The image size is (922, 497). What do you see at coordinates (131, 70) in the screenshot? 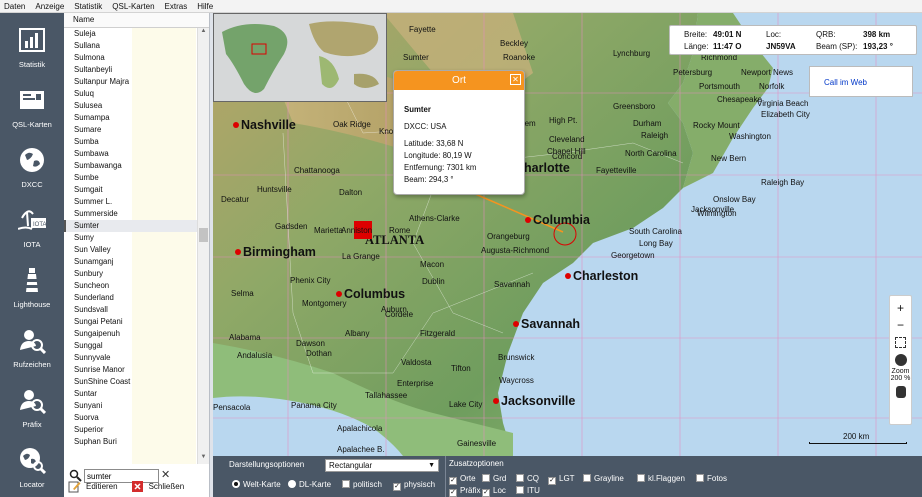
I see `list-item: Sultanbeyli` at bounding box center [131, 70].